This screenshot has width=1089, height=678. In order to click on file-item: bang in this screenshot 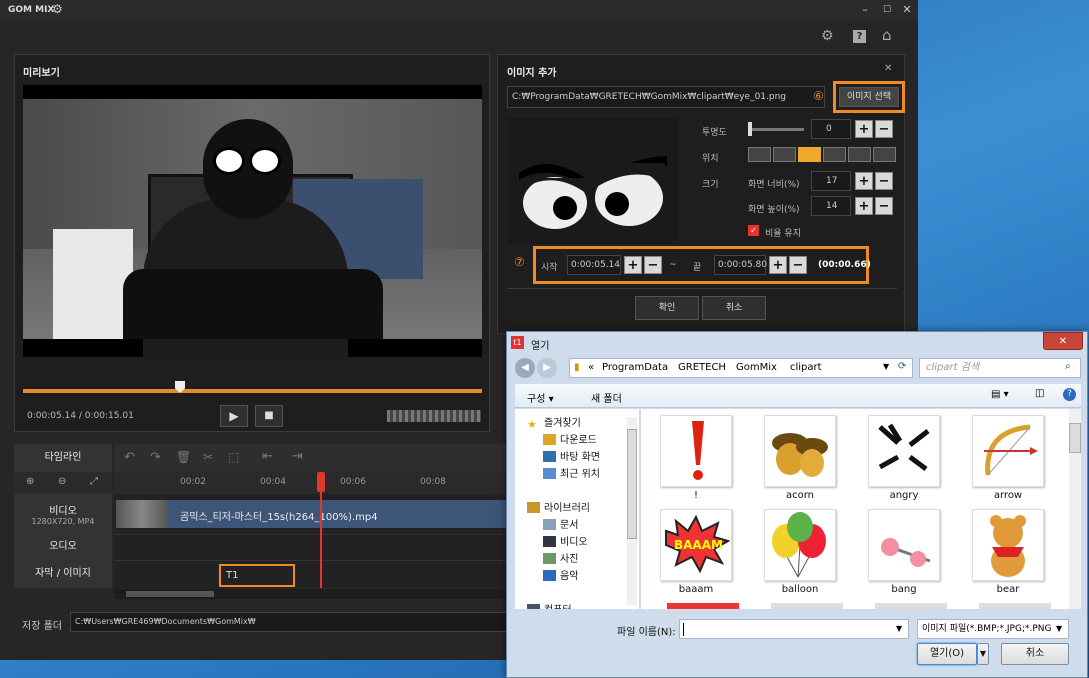, I will do `click(904, 555)`.